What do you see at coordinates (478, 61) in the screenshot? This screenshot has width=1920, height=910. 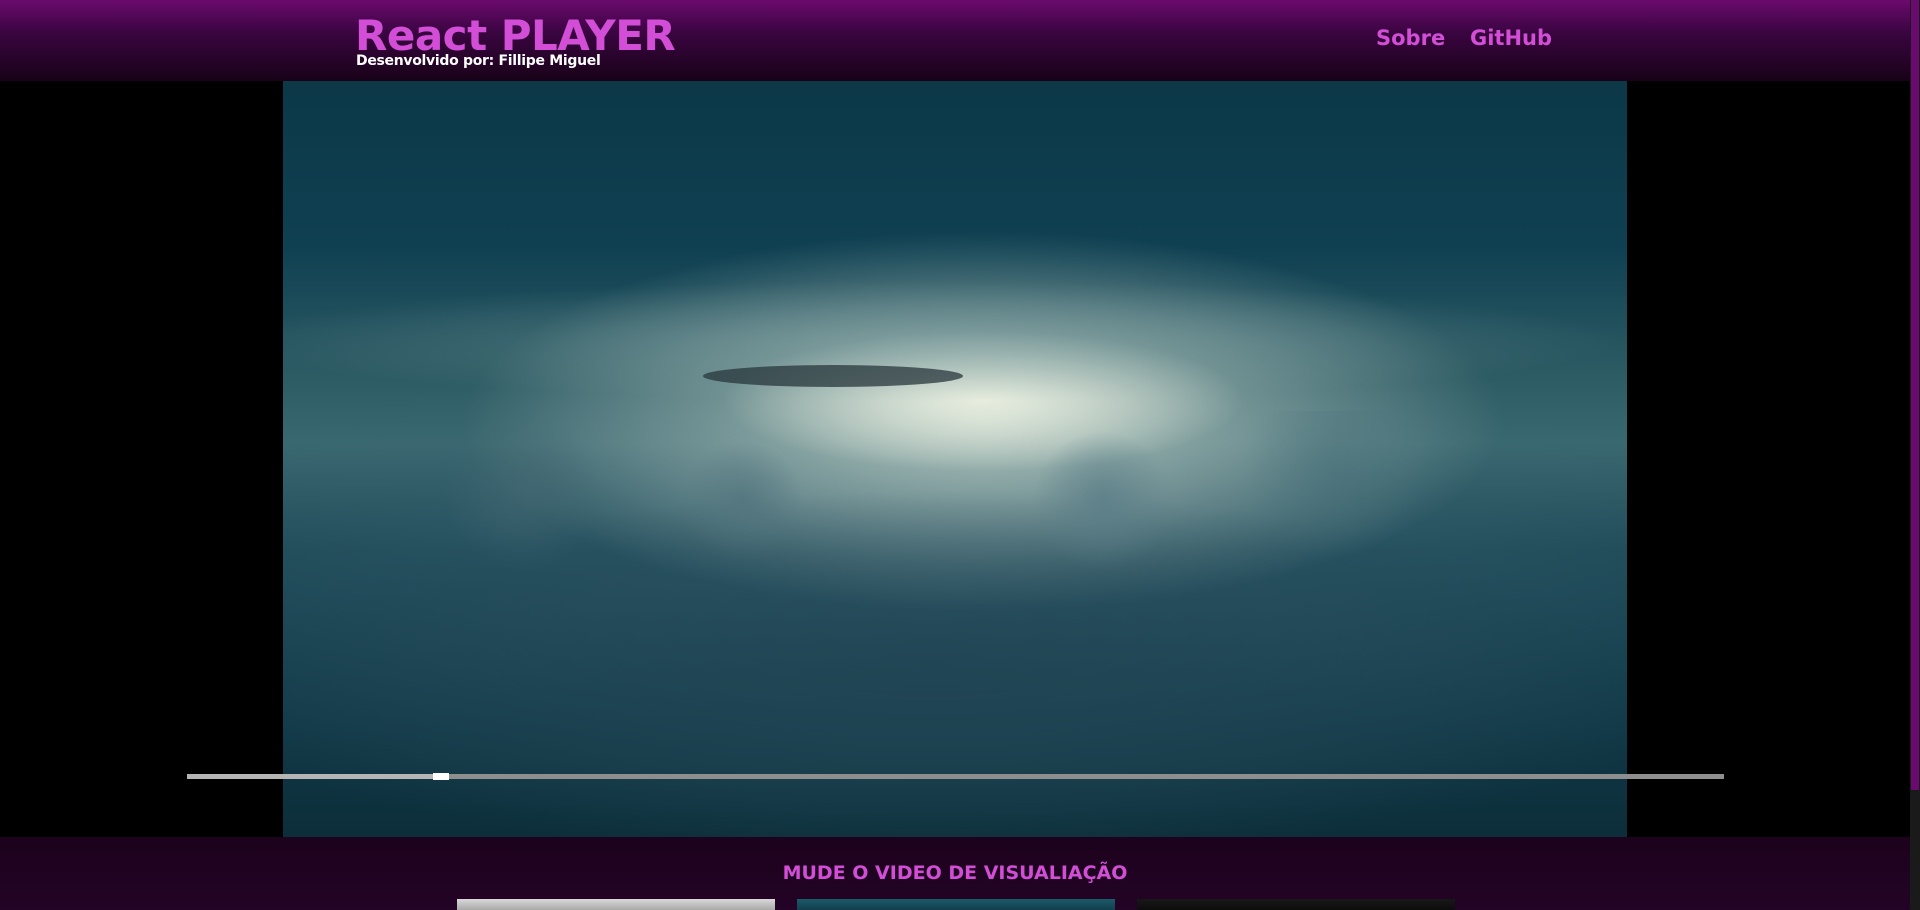 I see `app-subtitle: Desenvolvido por: Fillipe Miguel` at bounding box center [478, 61].